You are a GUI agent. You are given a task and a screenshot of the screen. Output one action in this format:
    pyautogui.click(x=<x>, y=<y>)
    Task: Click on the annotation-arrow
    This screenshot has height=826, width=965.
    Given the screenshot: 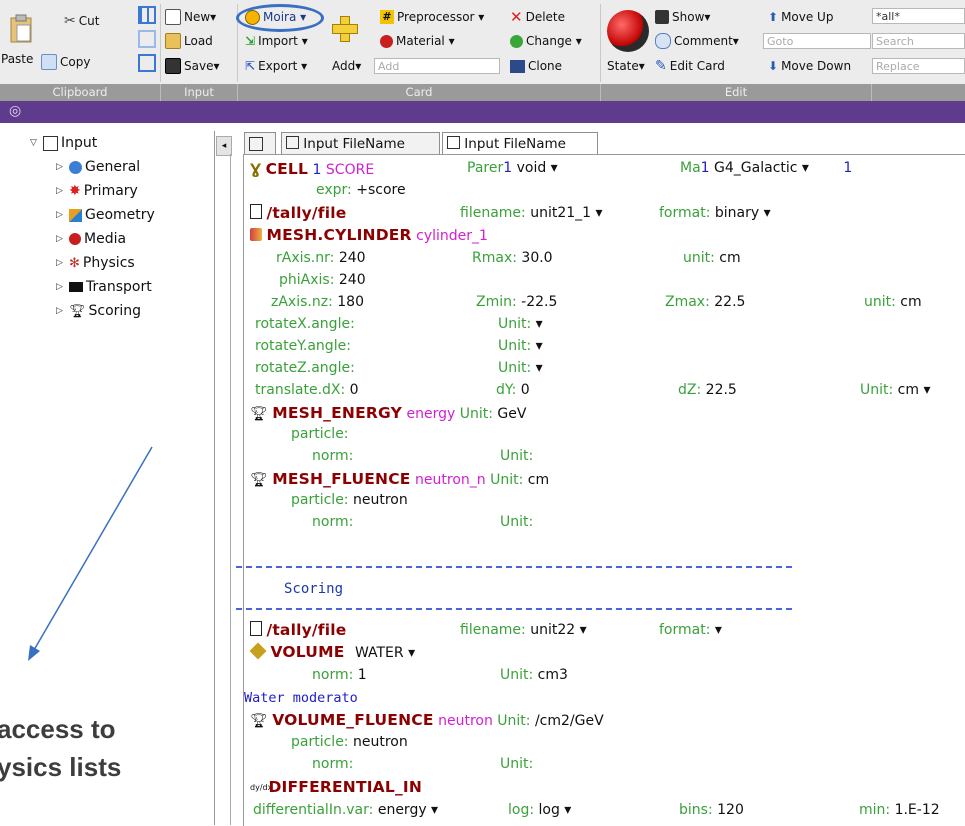 What is the action you would take?
    pyautogui.click(x=90, y=553)
    